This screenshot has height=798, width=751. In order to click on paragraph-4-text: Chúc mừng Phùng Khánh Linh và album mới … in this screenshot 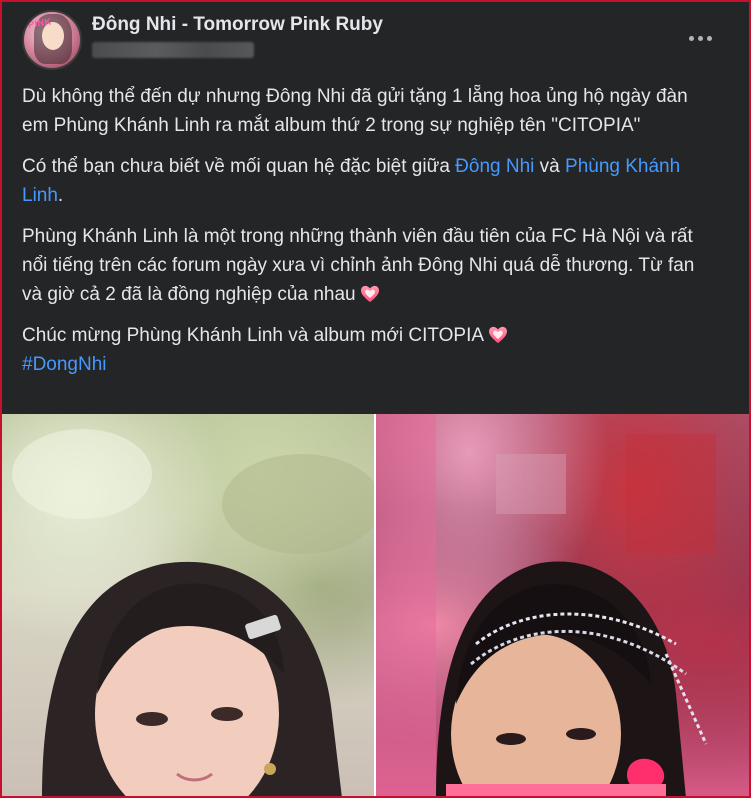, I will do `click(253, 335)`.